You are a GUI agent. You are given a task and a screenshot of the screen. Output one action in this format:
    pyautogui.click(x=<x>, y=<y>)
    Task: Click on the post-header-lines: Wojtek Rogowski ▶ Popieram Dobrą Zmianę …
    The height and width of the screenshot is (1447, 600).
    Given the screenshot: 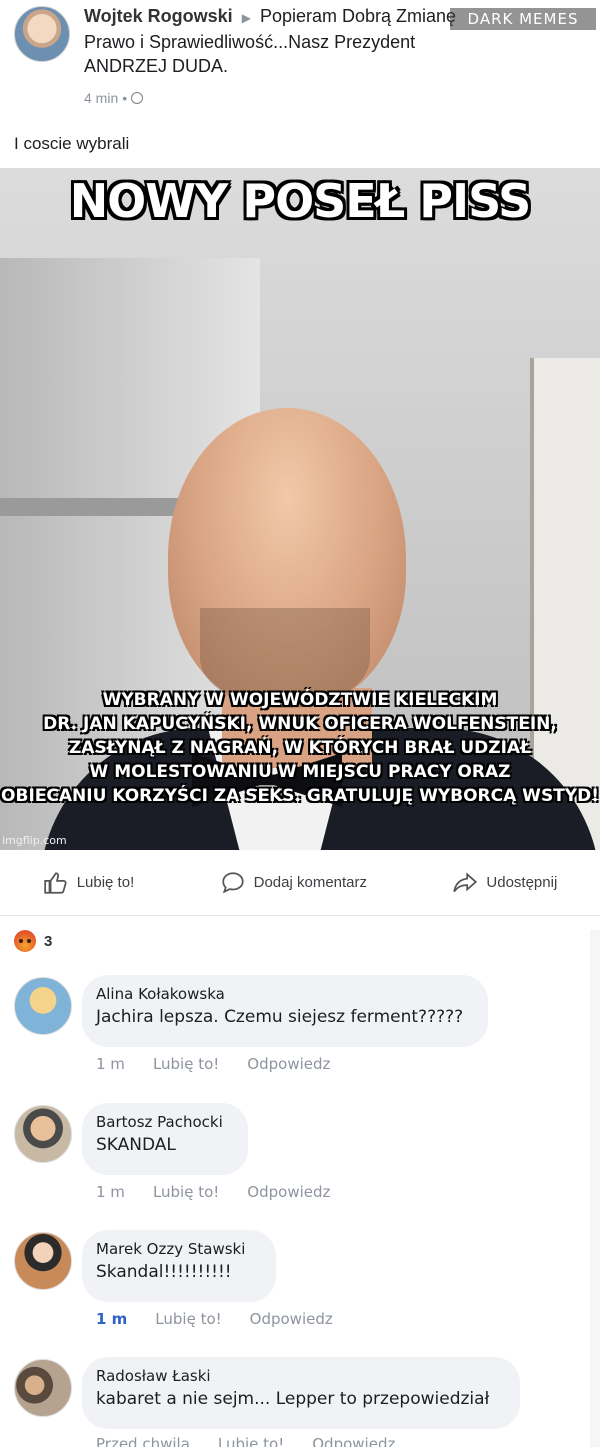 What is the action you would take?
    pyautogui.click(x=284, y=41)
    